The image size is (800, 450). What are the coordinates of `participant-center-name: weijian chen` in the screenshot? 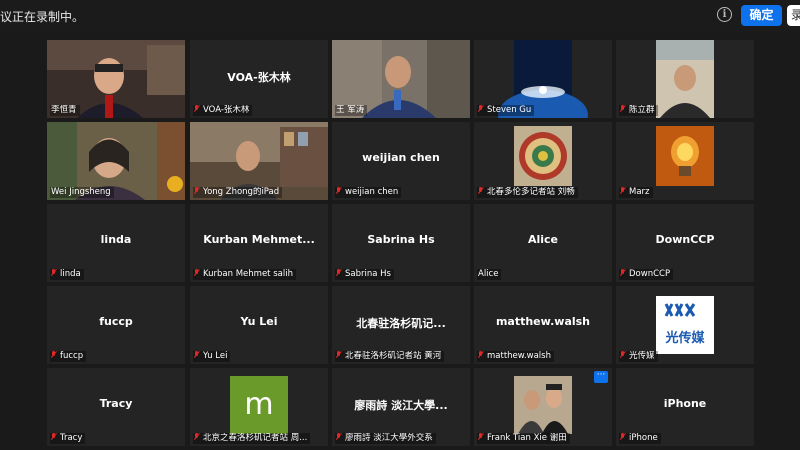 It's located at (401, 157).